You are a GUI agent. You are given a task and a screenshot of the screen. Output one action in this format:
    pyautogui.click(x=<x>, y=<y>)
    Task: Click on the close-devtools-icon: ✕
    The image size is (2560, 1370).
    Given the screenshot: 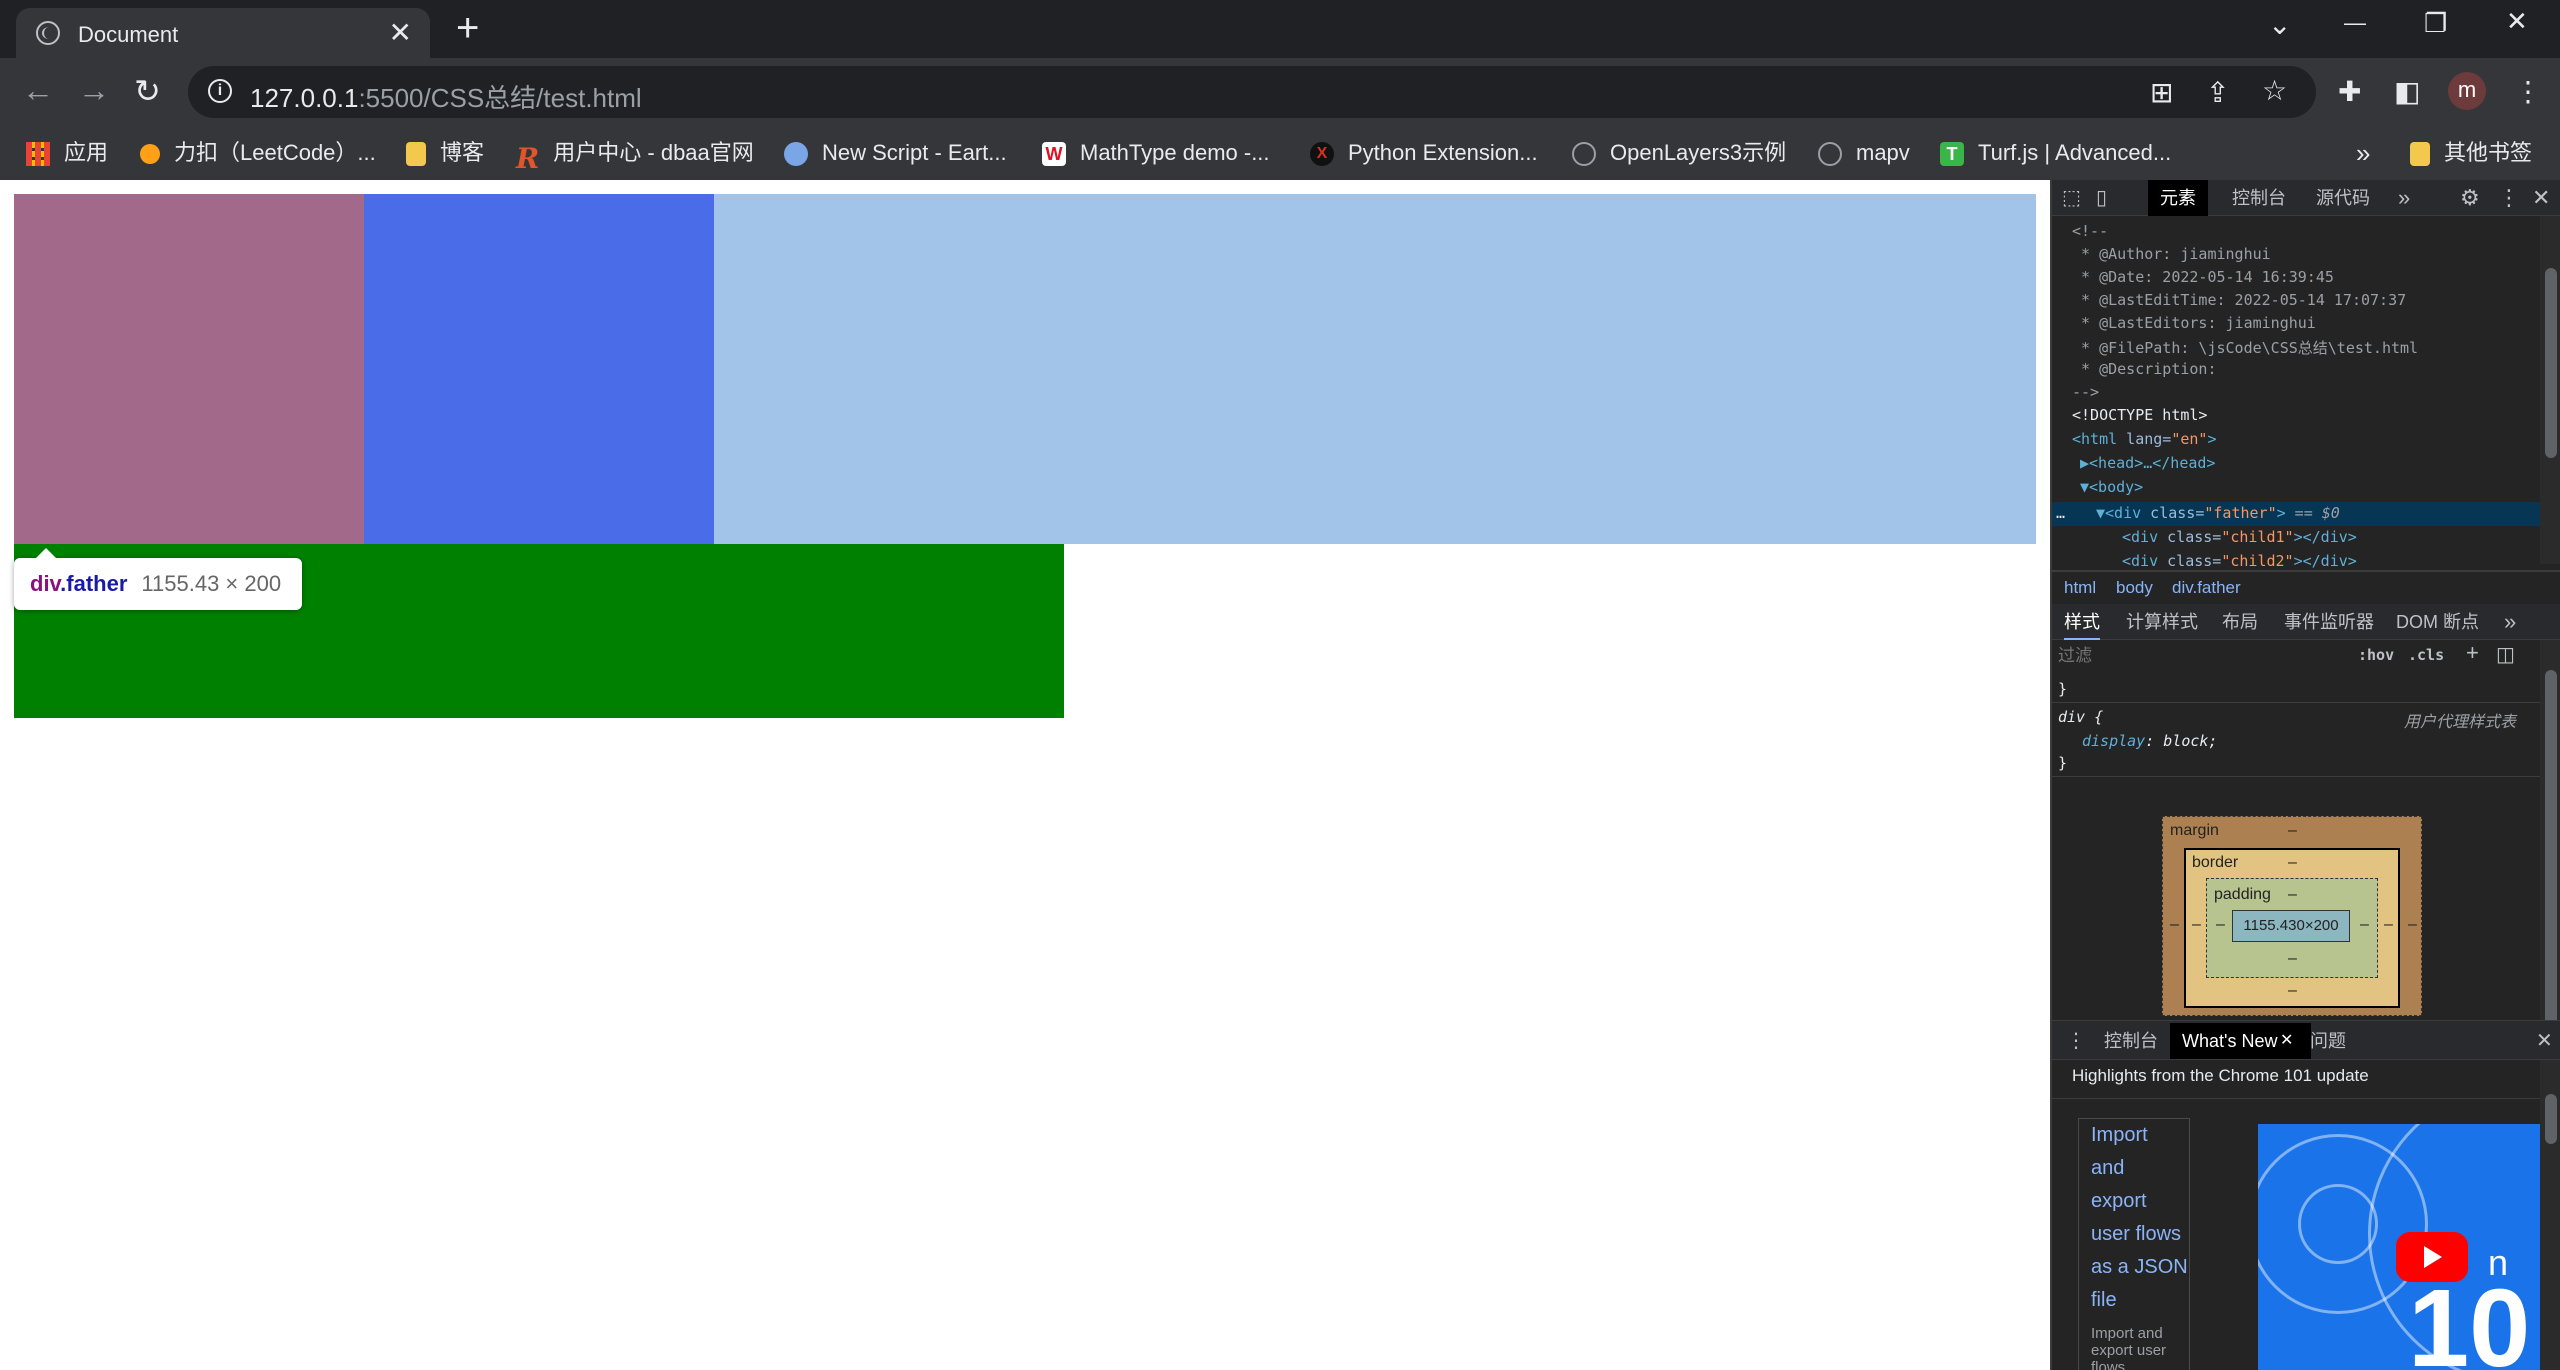 What is the action you would take?
    pyautogui.click(x=2541, y=198)
    